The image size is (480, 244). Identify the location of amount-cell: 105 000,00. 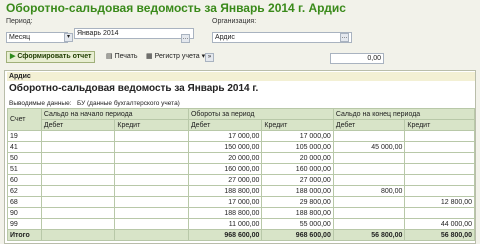
(297, 147).